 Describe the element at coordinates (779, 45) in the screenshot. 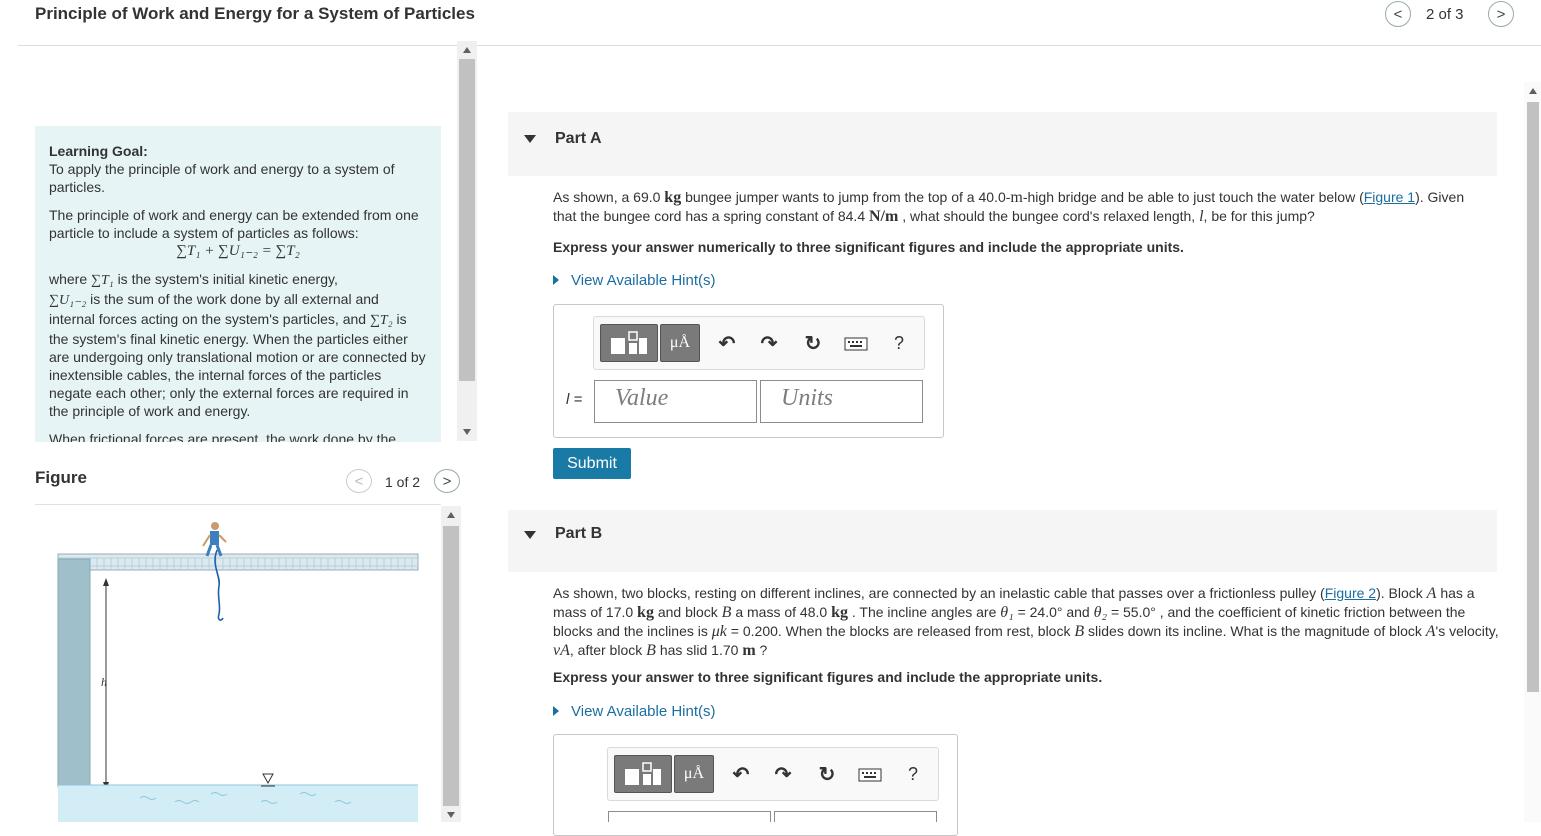

I see `header-divider` at that location.